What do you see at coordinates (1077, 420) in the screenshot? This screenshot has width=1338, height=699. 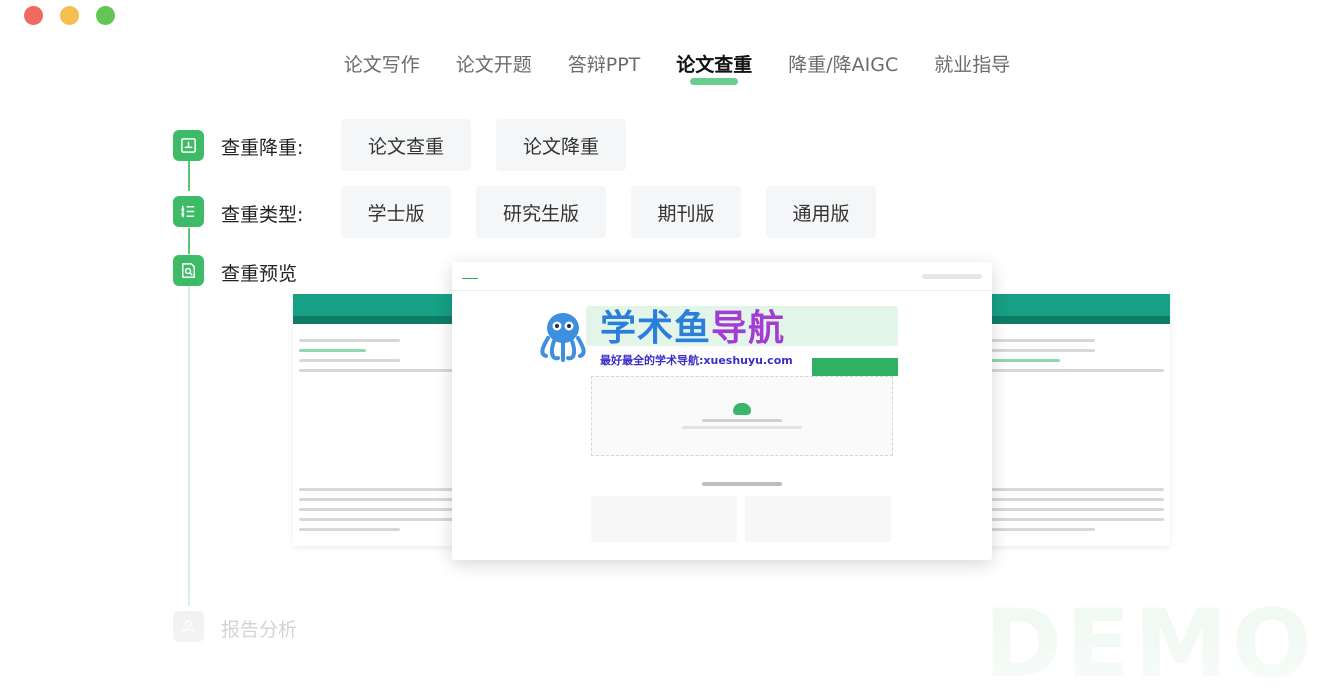 I see `report-preview-right` at bounding box center [1077, 420].